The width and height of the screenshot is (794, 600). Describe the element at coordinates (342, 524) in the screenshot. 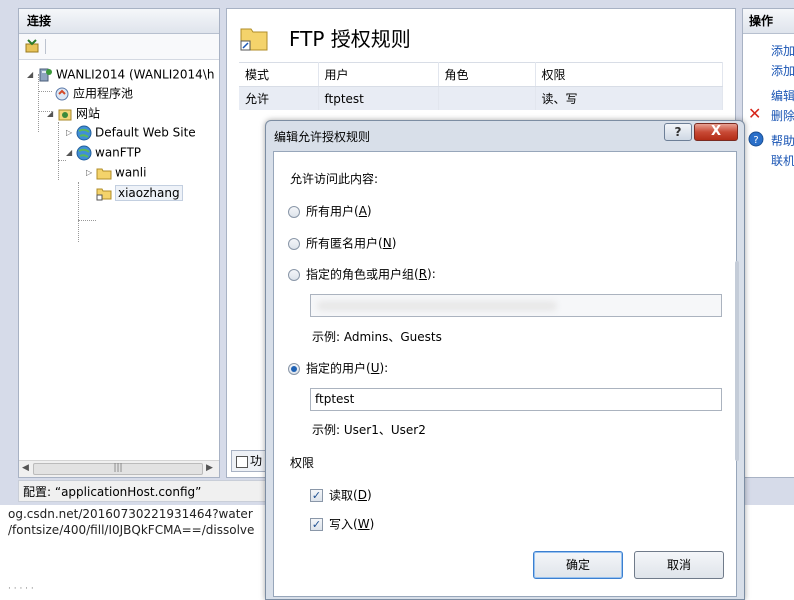

I see `checkbox-write: ✓ 写入(W)` at that location.